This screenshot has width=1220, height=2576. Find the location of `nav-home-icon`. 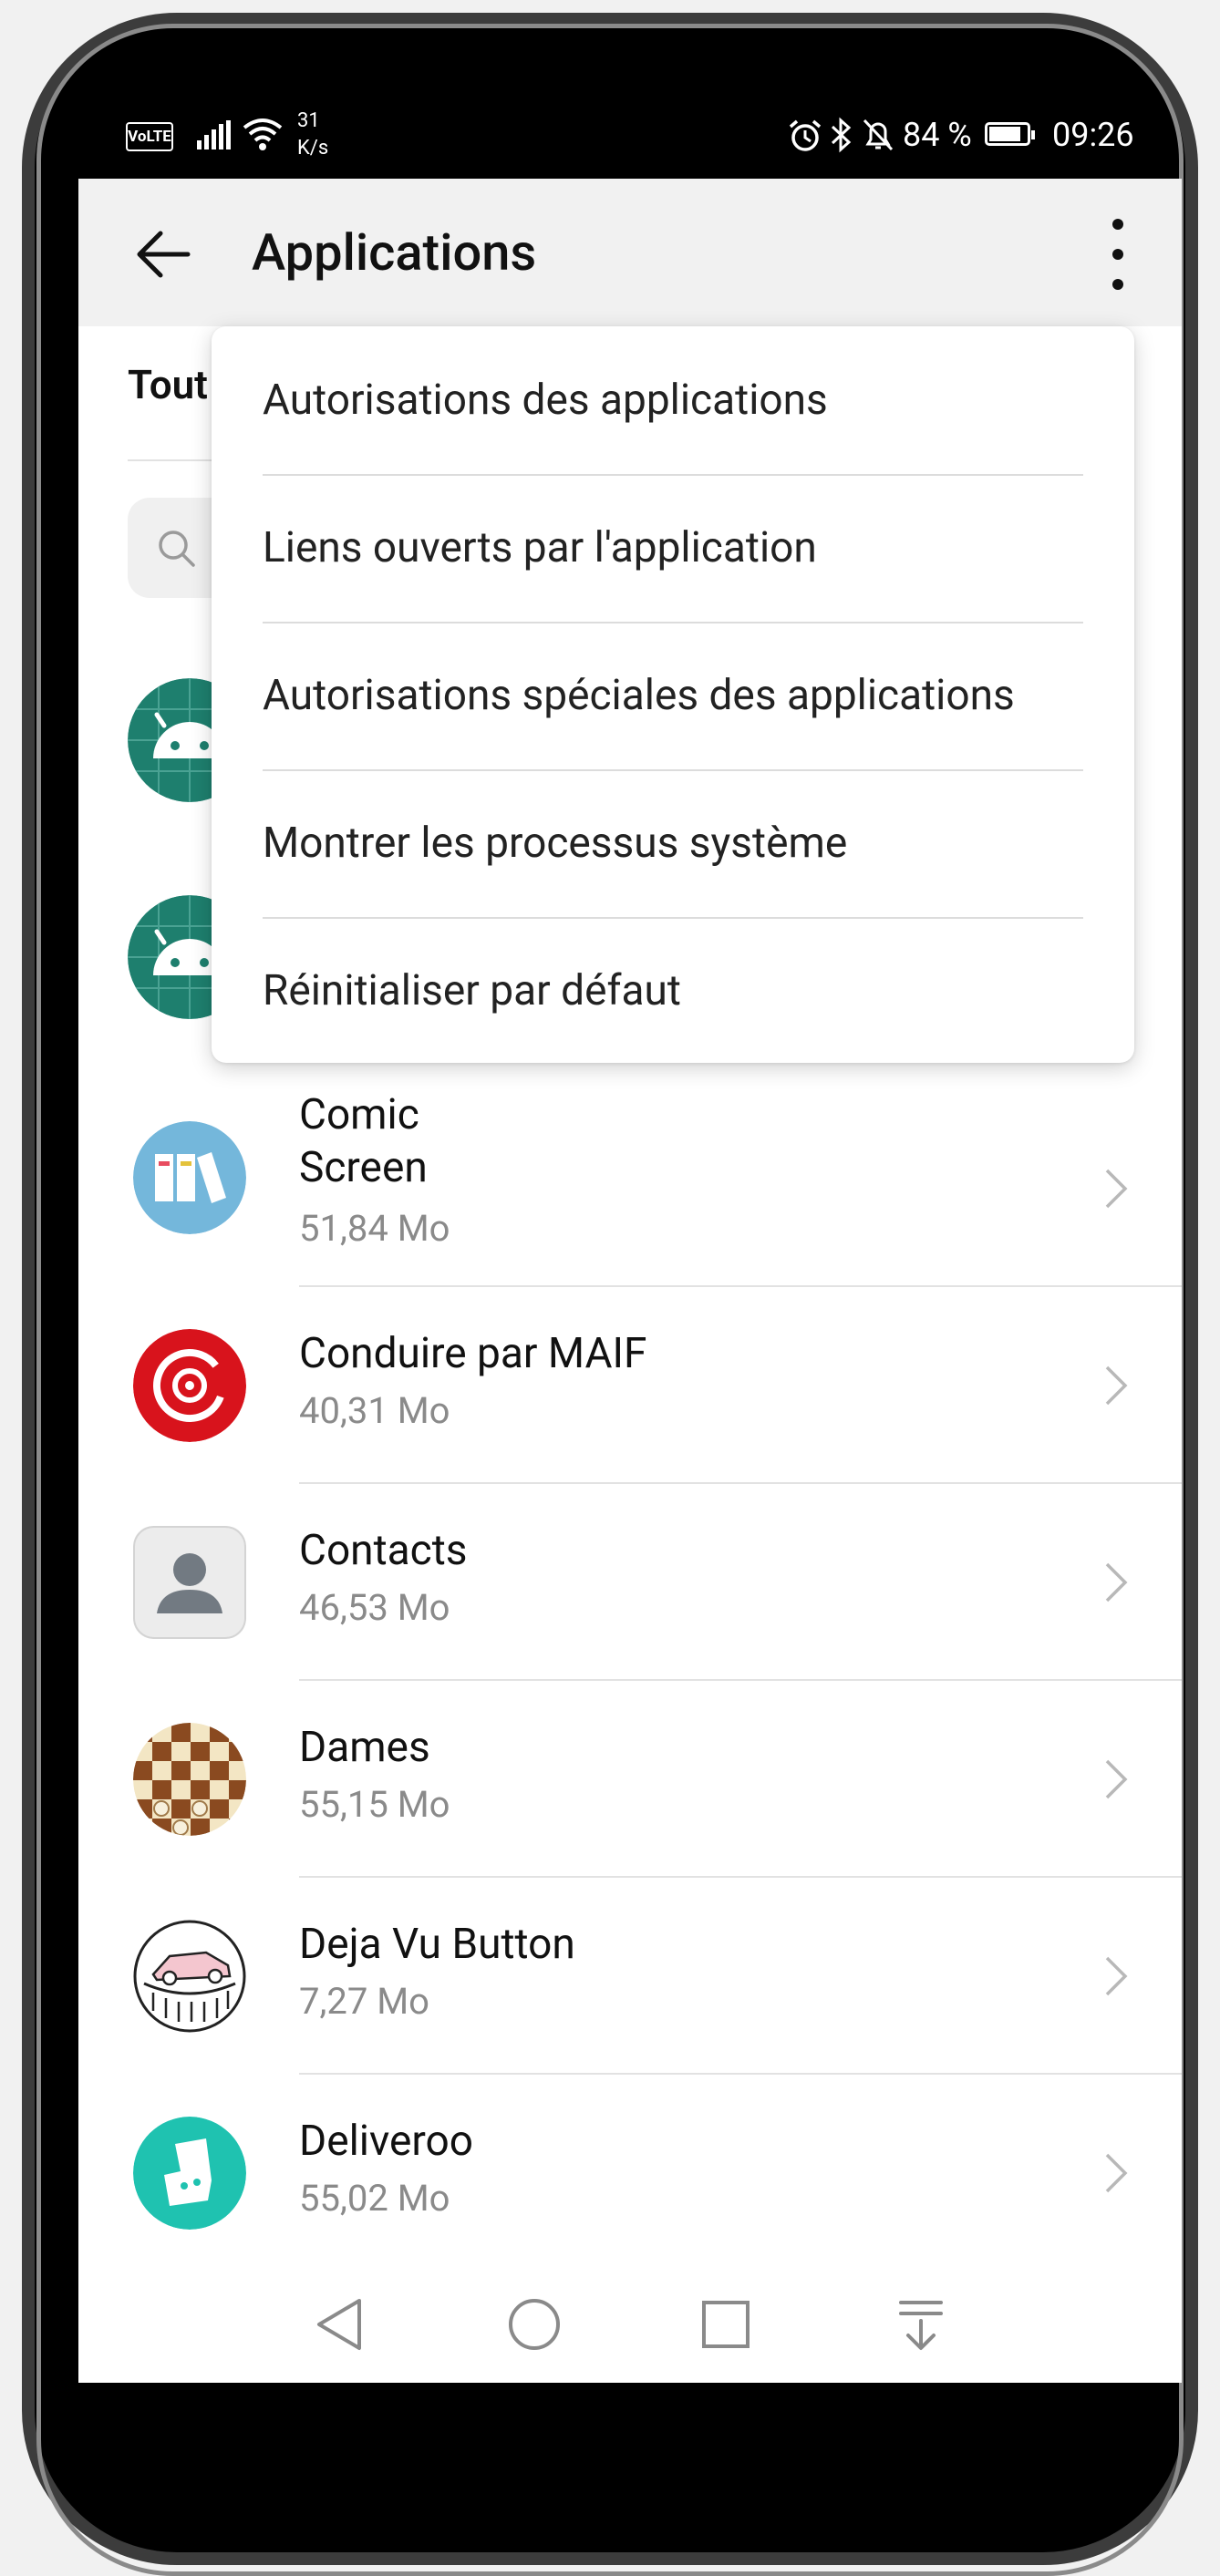

nav-home-icon is located at coordinates (534, 2324).